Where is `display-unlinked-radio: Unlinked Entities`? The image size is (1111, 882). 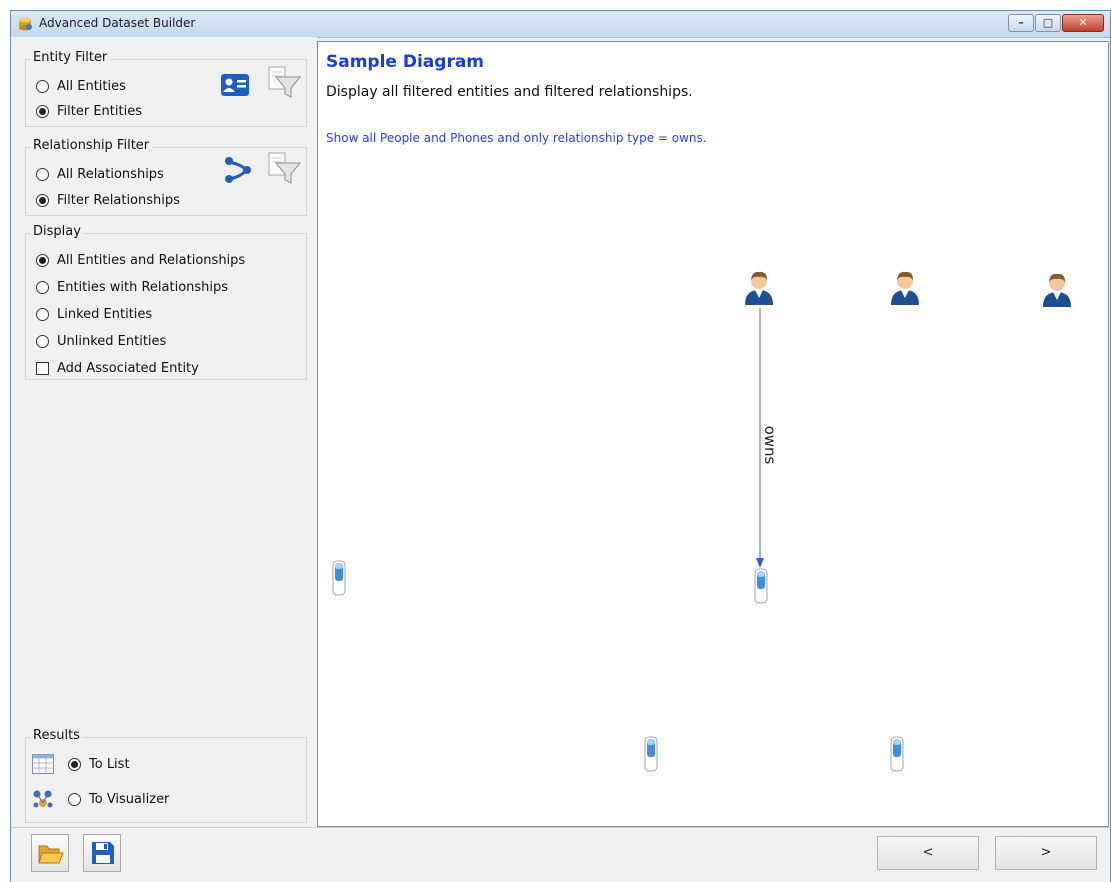 display-unlinked-radio: Unlinked Entities is located at coordinates (101, 341).